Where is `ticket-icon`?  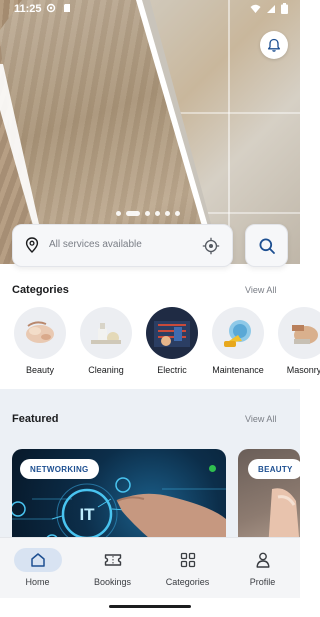 ticket-icon is located at coordinates (112, 560).